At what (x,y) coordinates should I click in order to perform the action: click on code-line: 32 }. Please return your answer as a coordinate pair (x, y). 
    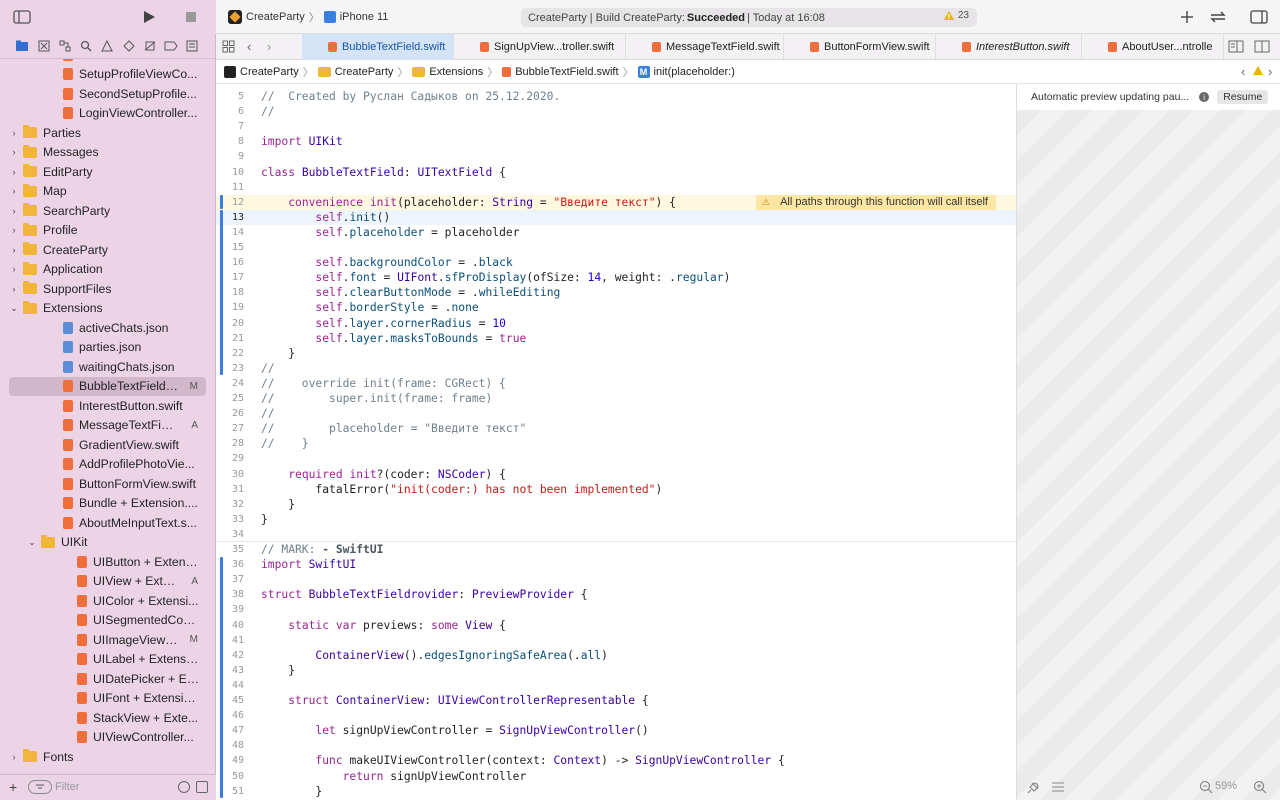
    Looking at the image, I should click on (616, 504).